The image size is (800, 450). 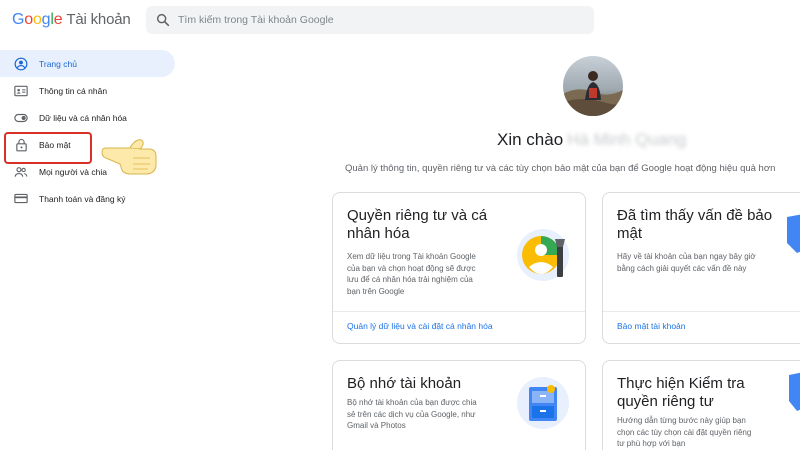 What do you see at coordinates (694, 225) in the screenshot?
I see `card-title: Đã tìm thấy vấn đề bảo mật` at bounding box center [694, 225].